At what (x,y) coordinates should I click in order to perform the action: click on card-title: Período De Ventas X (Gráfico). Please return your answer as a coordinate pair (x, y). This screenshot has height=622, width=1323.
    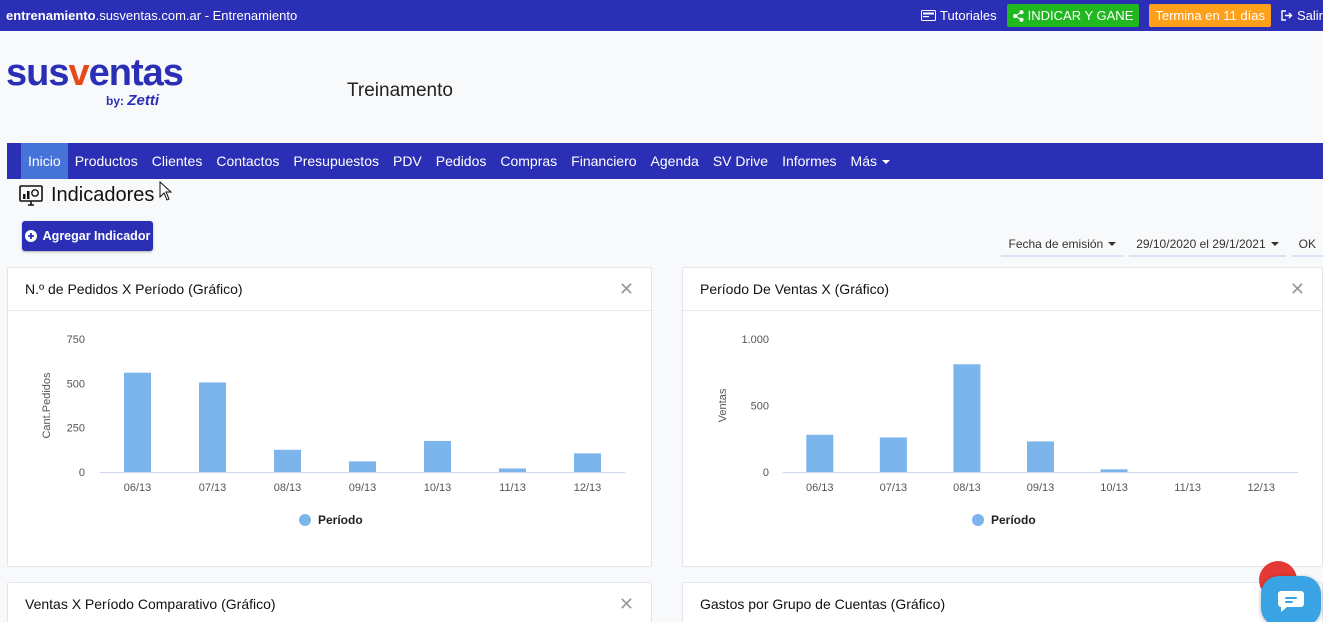
    Looking at the image, I should click on (795, 289).